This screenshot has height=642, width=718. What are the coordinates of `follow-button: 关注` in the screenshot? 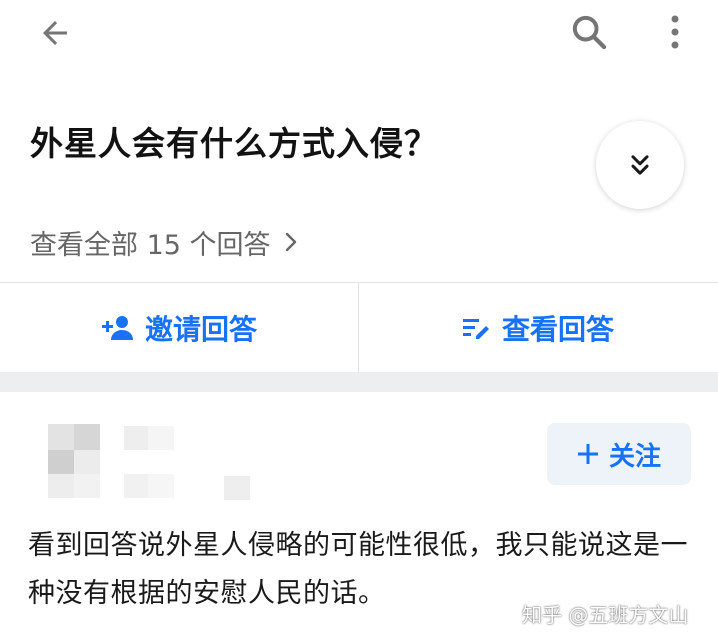 It's located at (619, 454).